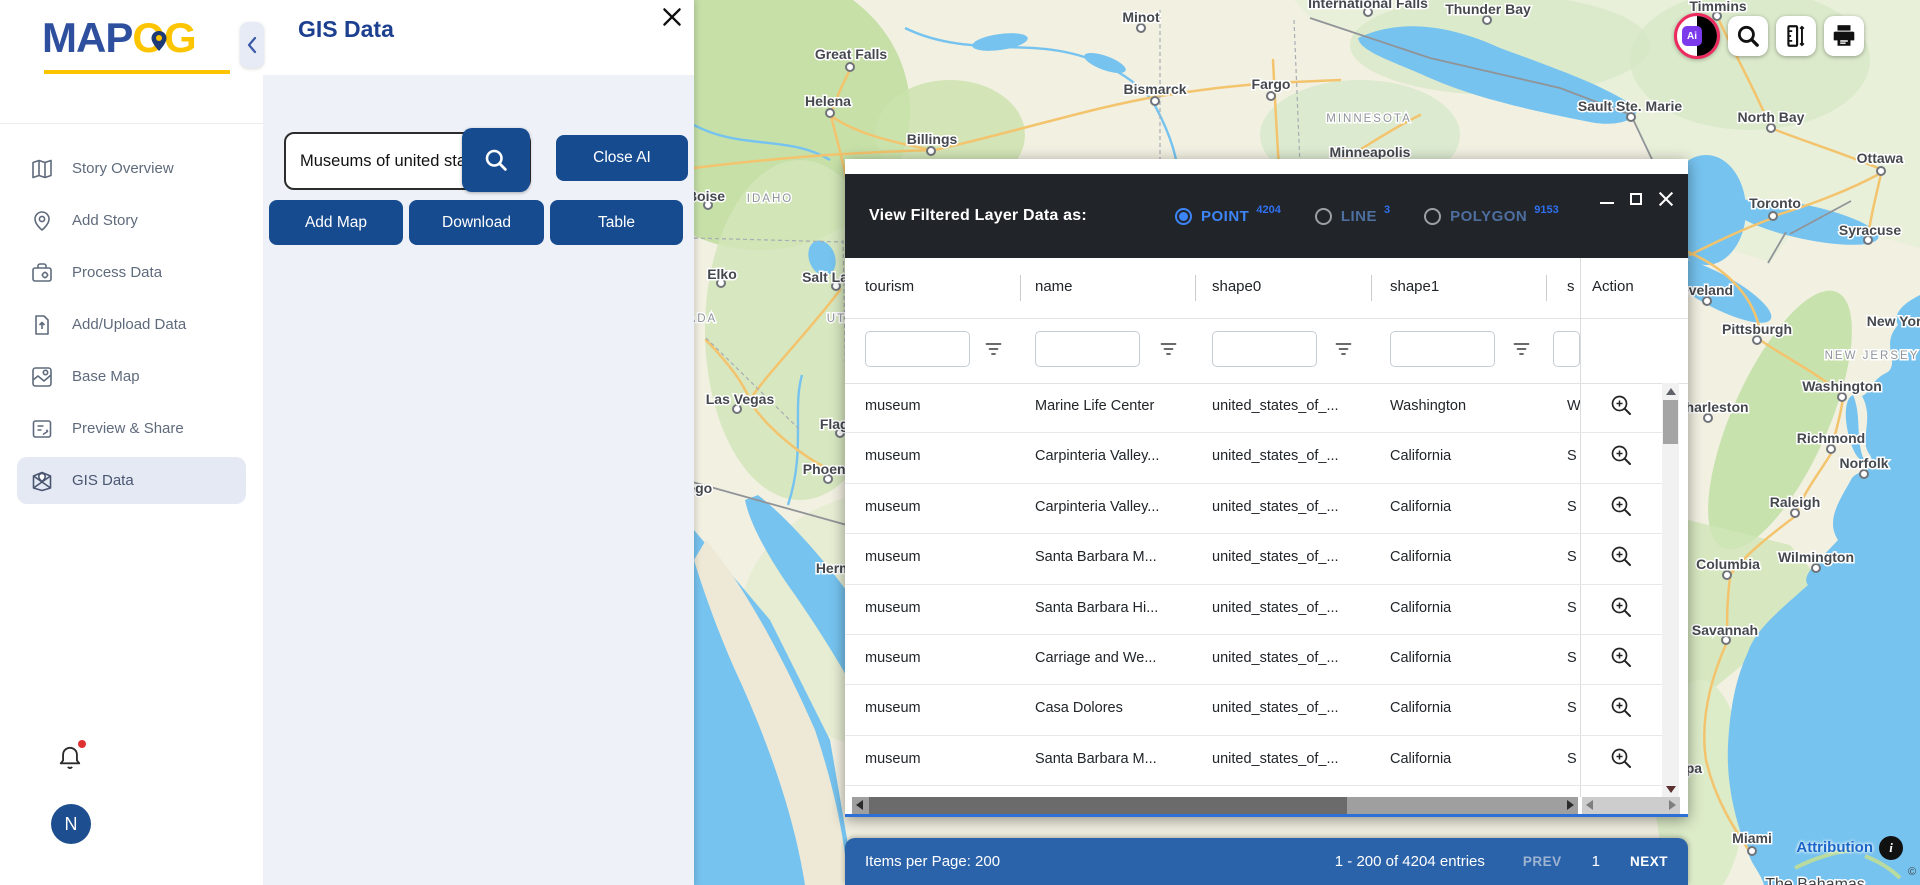 The width and height of the screenshot is (1920, 885). I want to click on gis-map-pin-icon, so click(42, 481).